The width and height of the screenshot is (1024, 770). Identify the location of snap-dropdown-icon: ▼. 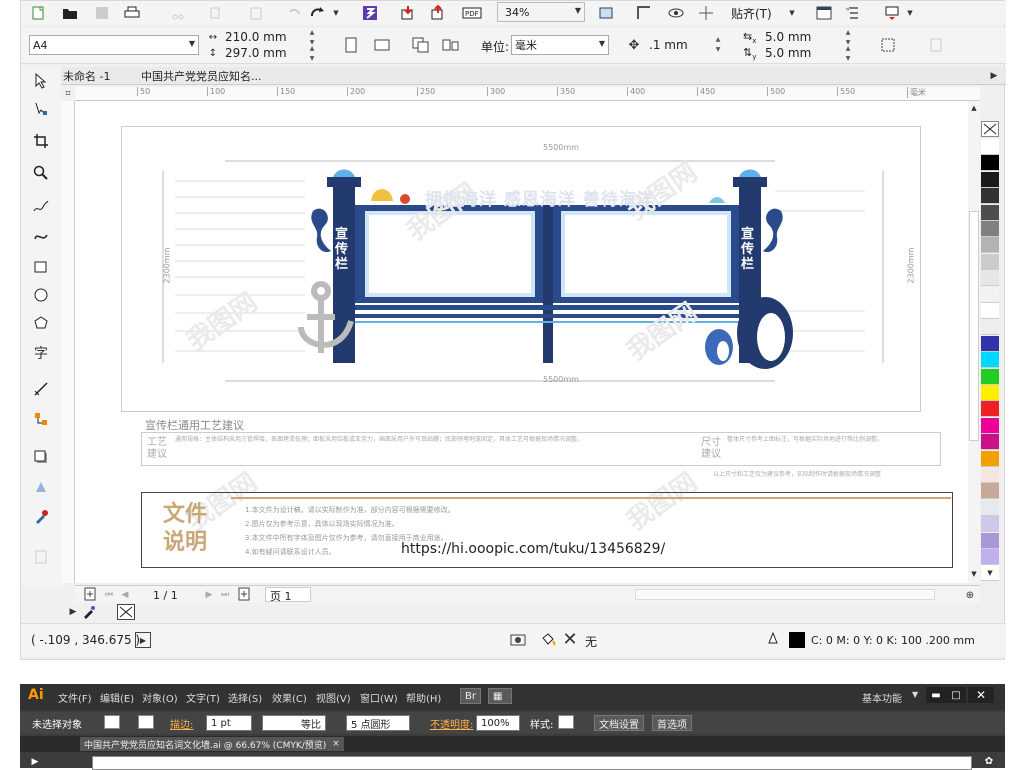
(792, 13).